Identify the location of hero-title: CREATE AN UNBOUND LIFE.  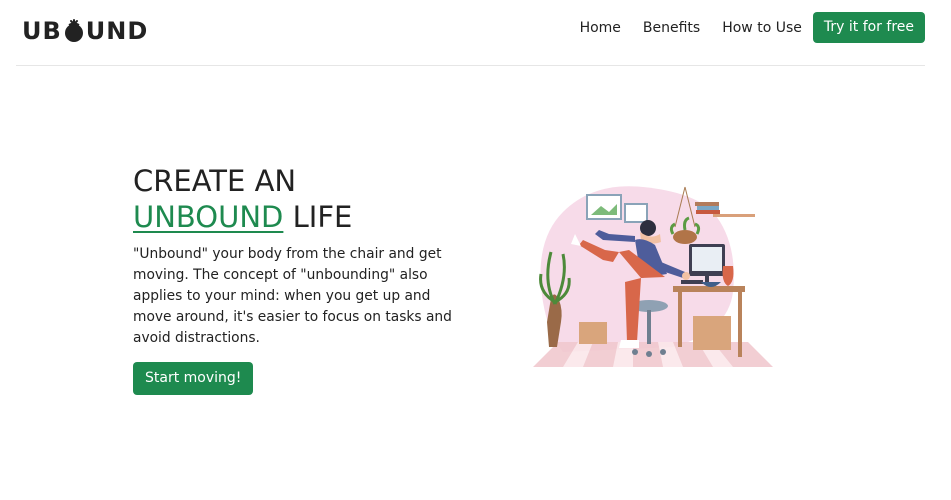
(303, 199).